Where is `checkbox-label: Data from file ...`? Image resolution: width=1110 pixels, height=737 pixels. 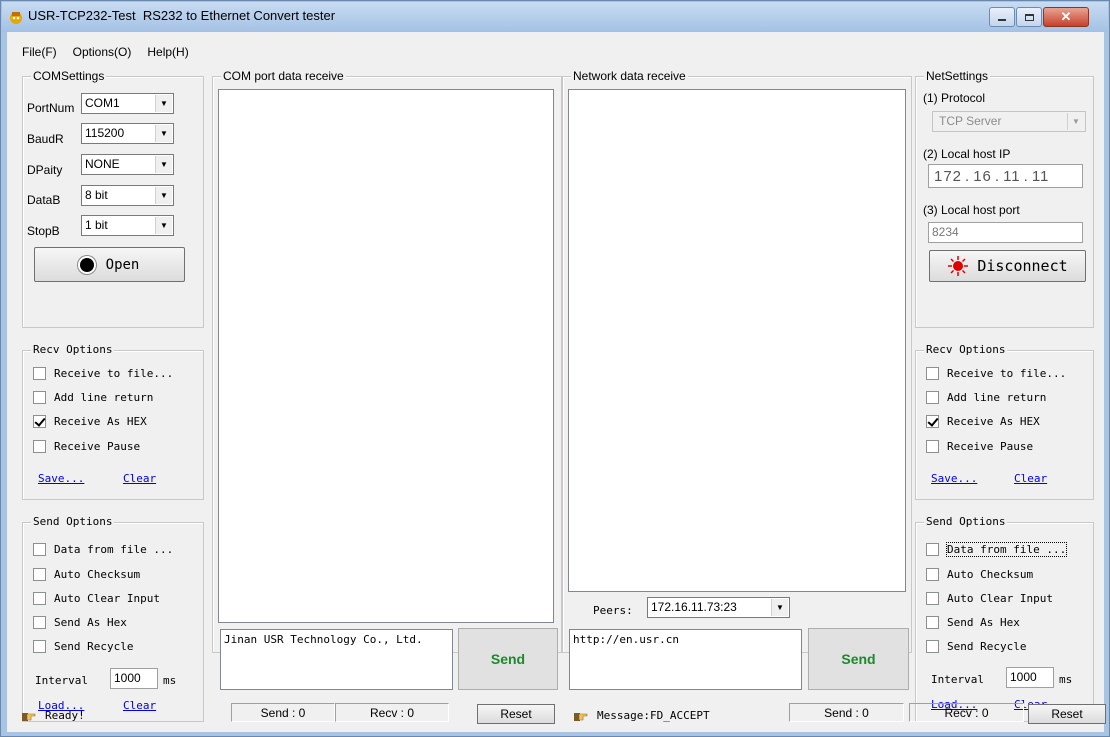
checkbox-label: Data from file ... is located at coordinates (114, 549).